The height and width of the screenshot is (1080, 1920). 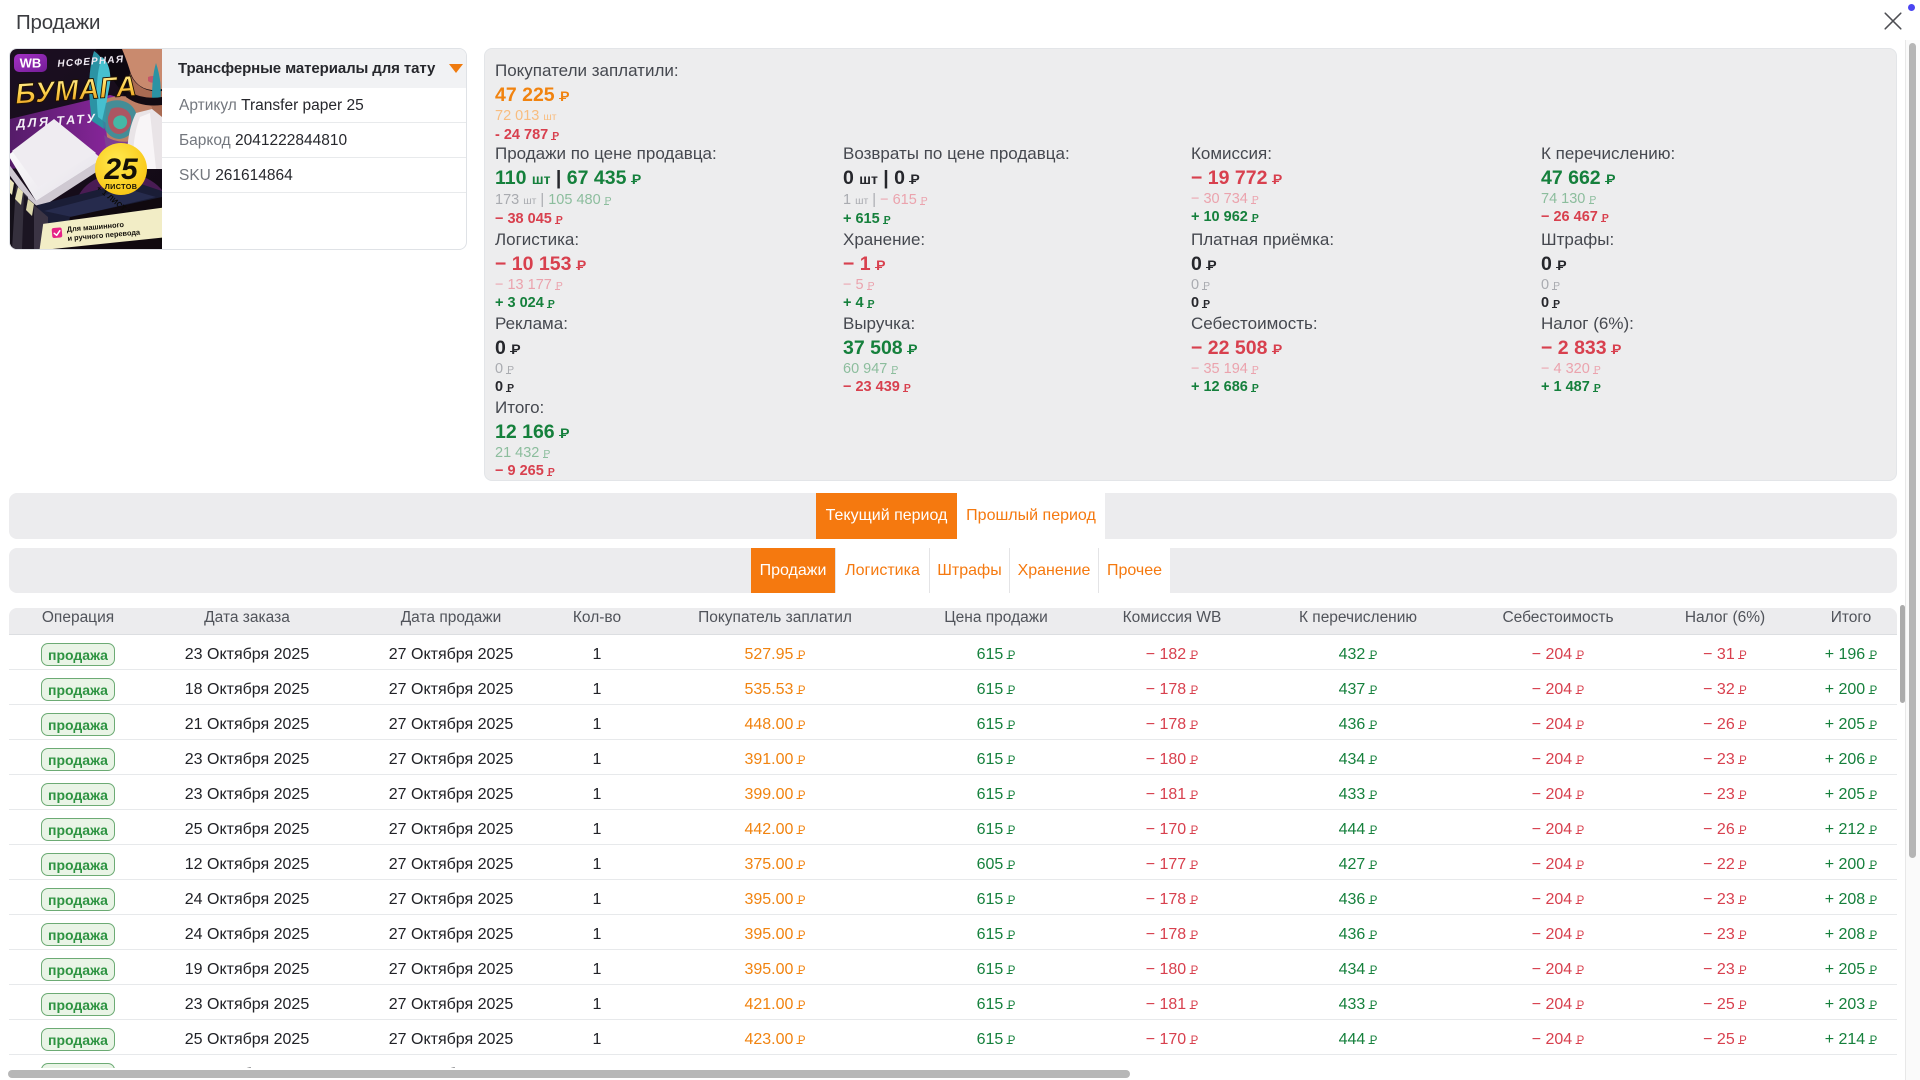 What do you see at coordinates (31, 63) in the screenshot?
I see `svg-text: WB` at bounding box center [31, 63].